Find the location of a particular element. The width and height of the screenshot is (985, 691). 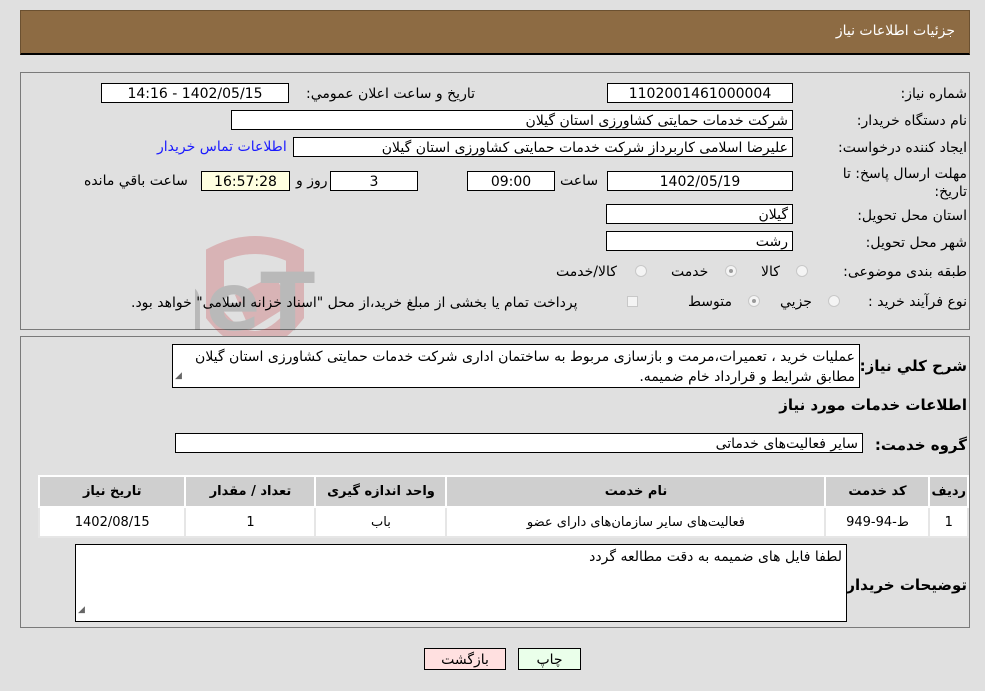

deadline-time-label: ساعت is located at coordinates (579, 181).